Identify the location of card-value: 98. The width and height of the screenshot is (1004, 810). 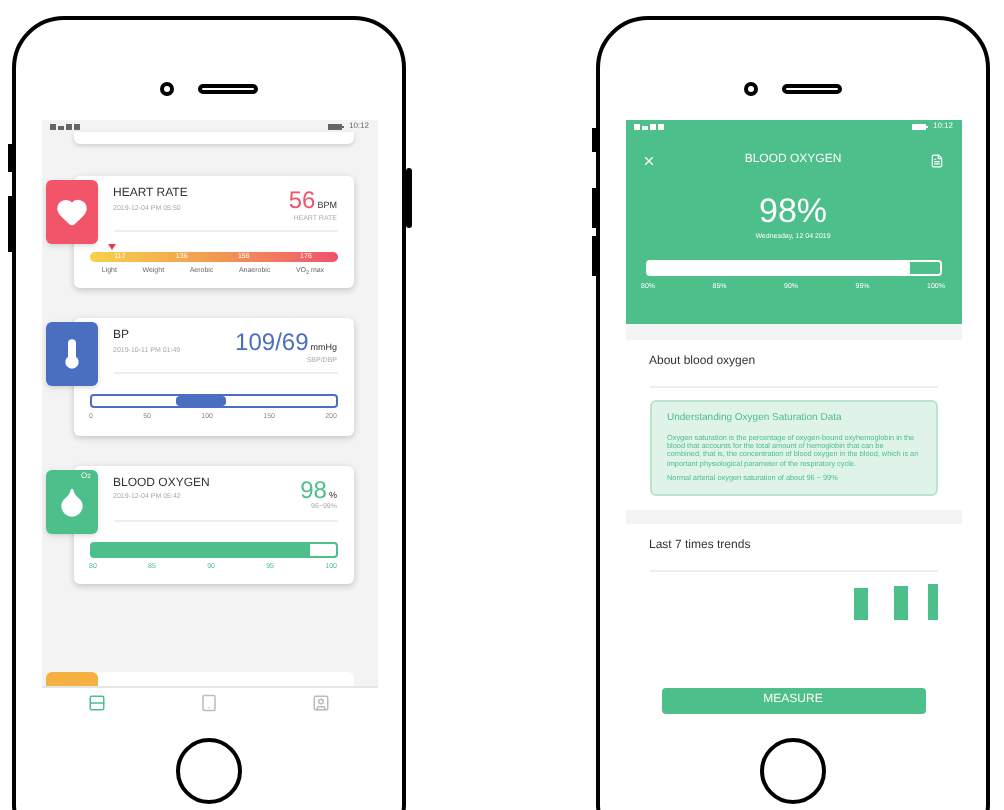
(313, 489).